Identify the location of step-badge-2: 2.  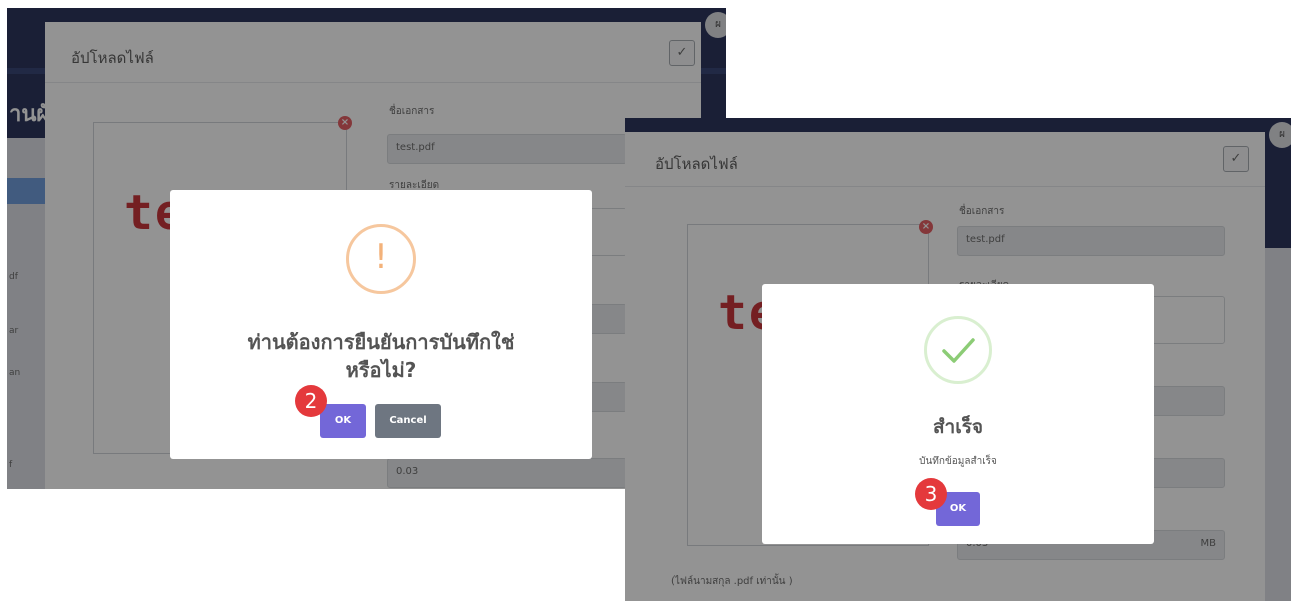
(311, 401).